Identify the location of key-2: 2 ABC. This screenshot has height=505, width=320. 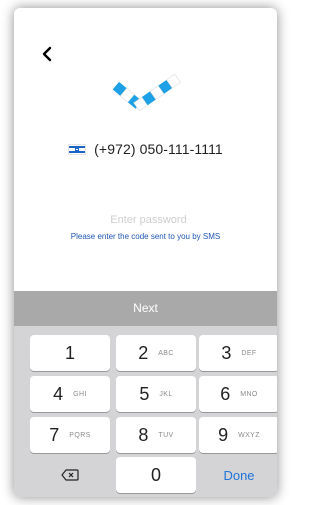
(156, 353).